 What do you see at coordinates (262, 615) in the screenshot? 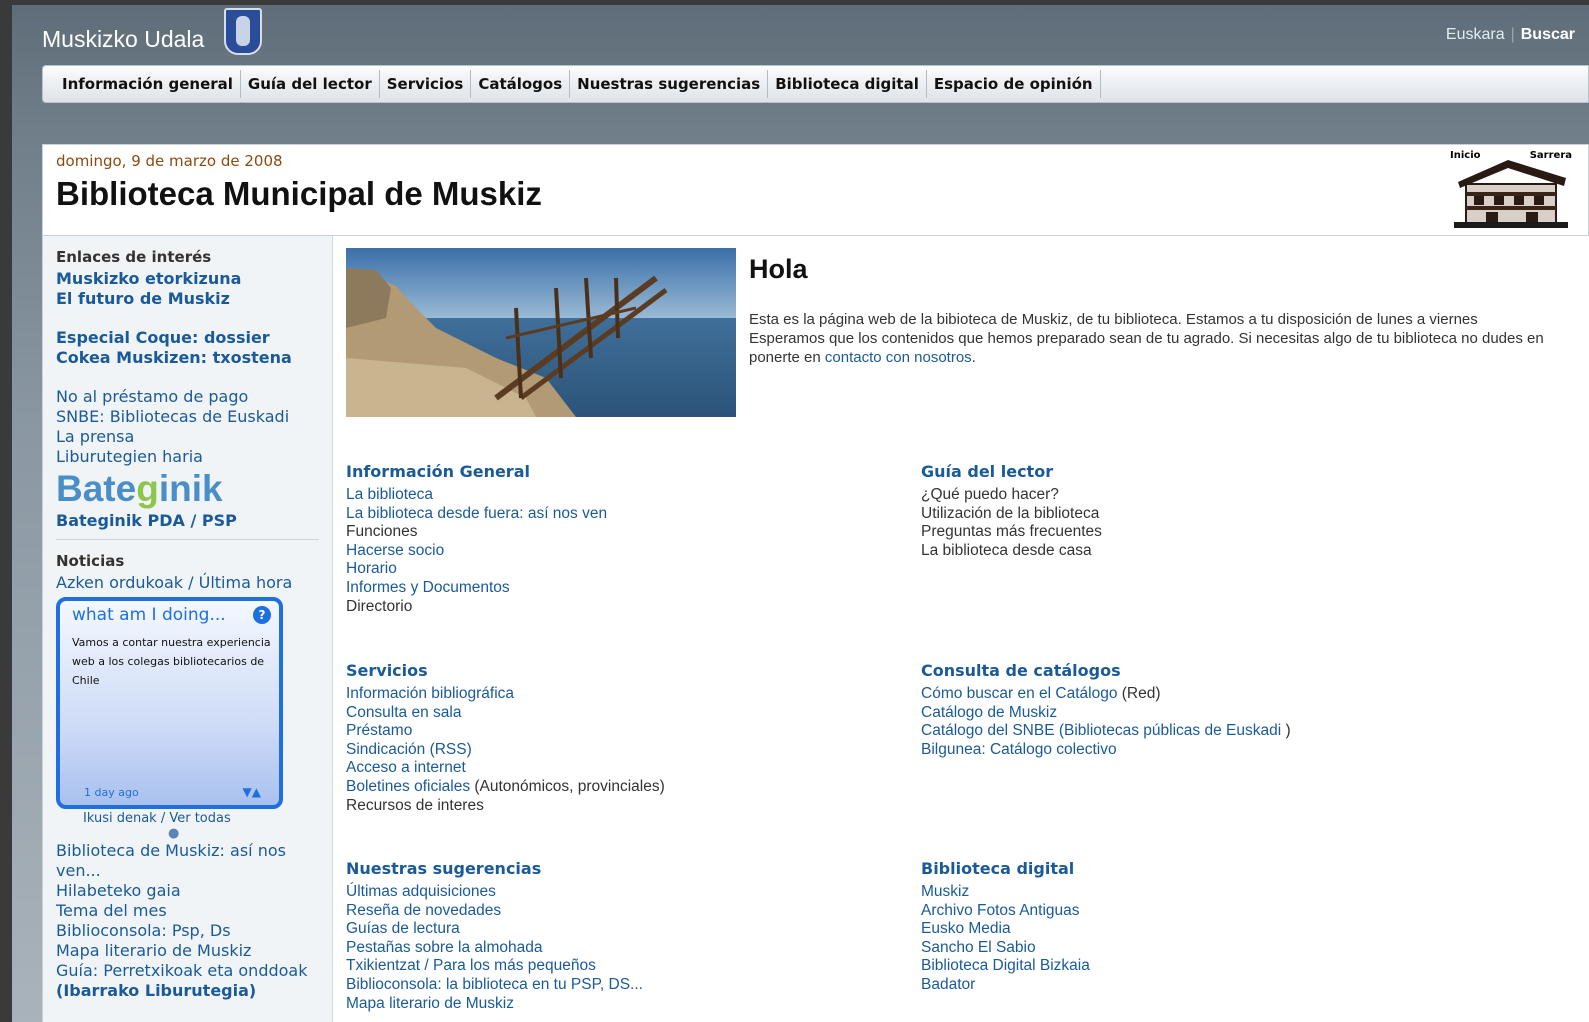
I see `help-icon: ?` at bounding box center [262, 615].